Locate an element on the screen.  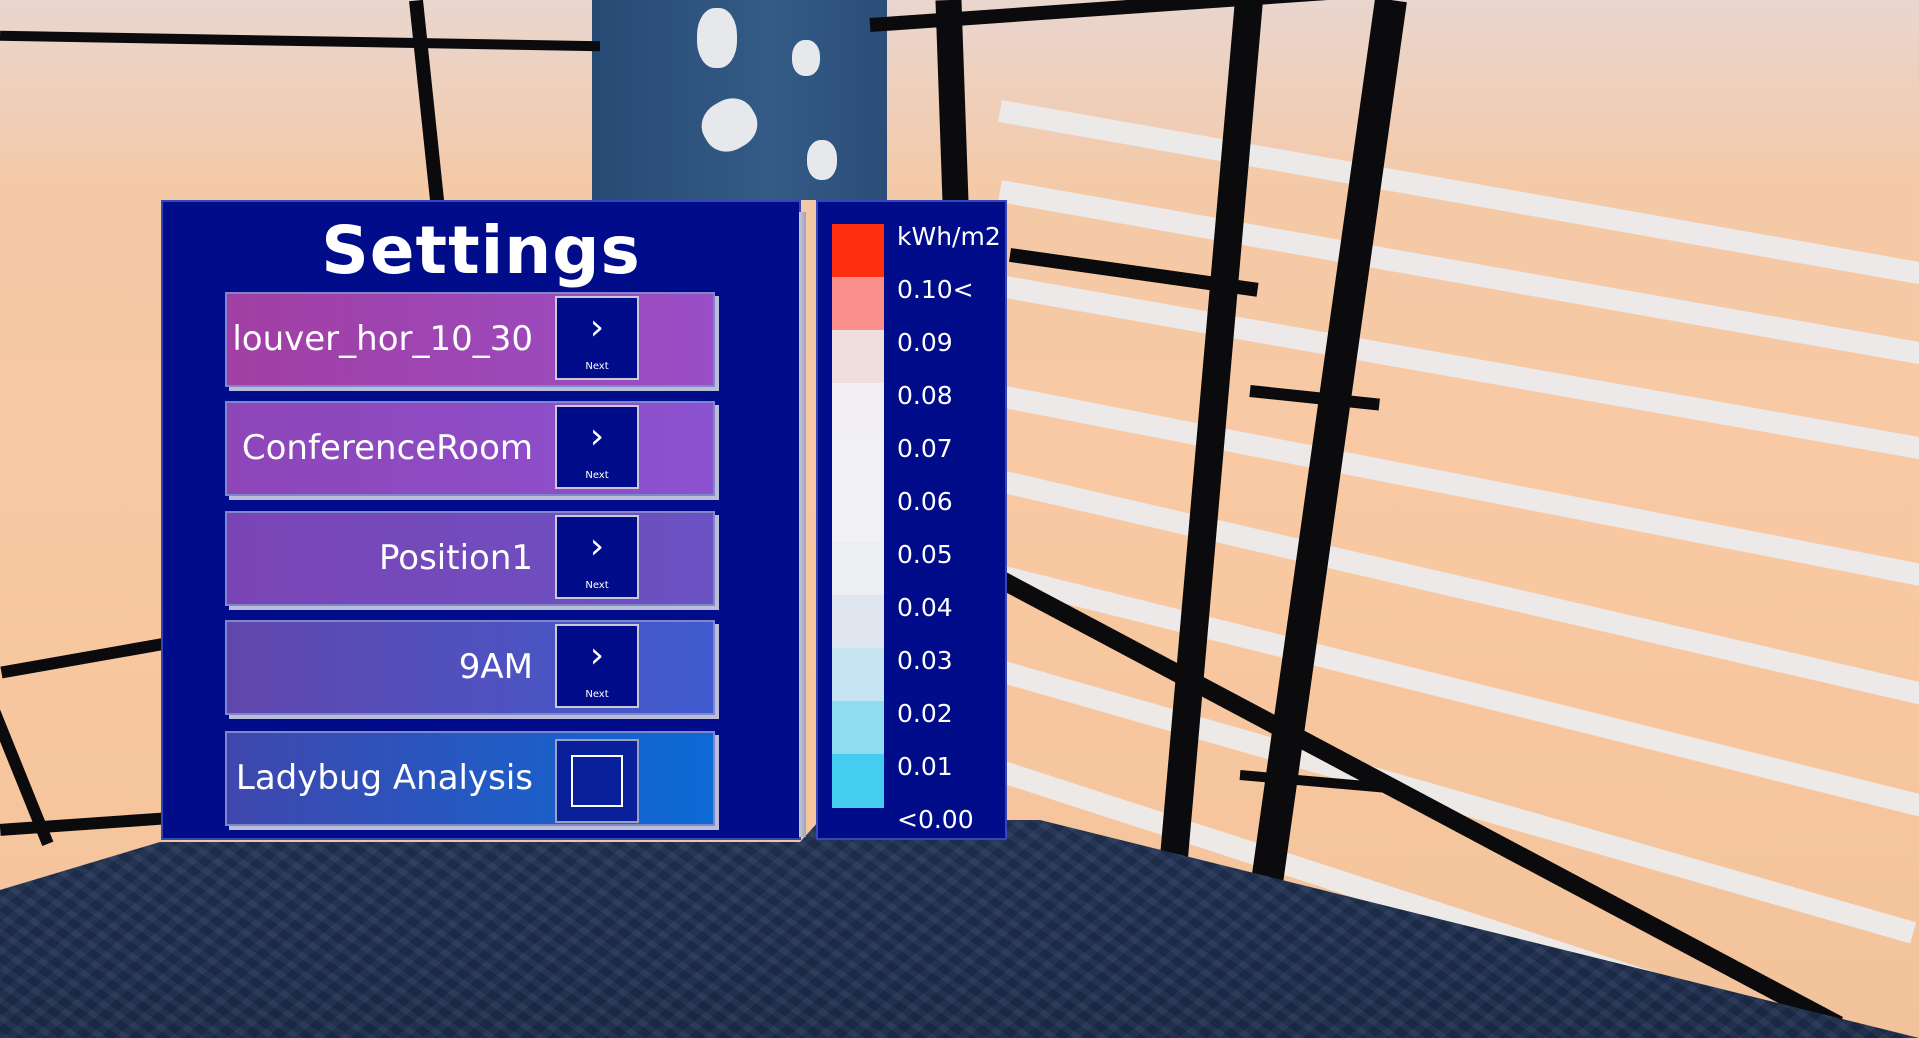
legend-label: 0.01 is located at coordinates (925, 766).